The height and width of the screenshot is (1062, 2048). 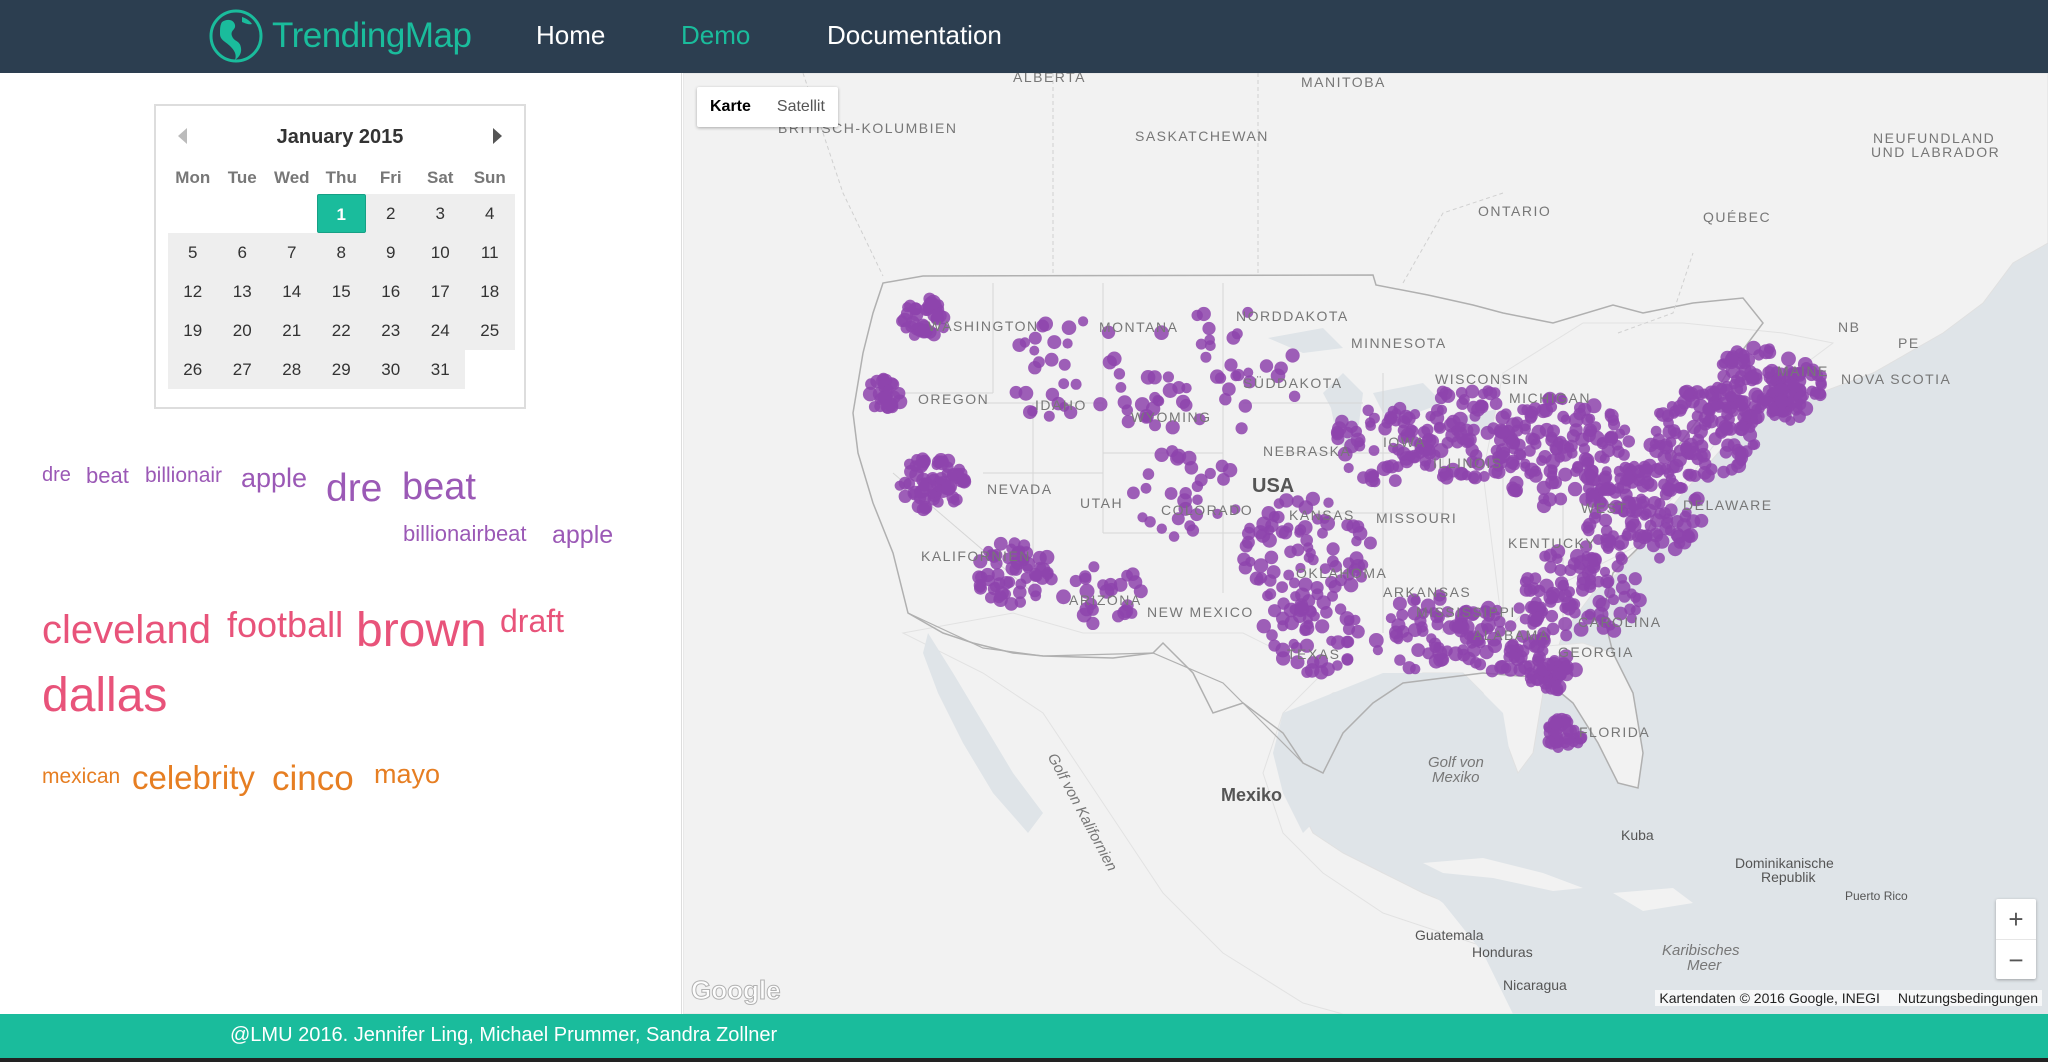 What do you see at coordinates (56, 475) in the screenshot?
I see `cloud-word: dre` at bounding box center [56, 475].